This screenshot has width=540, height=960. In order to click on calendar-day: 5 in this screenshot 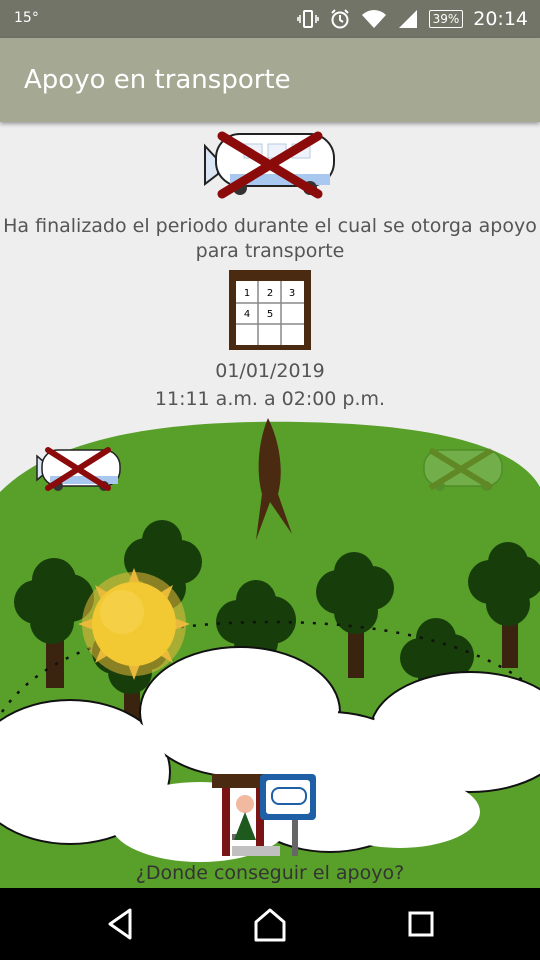, I will do `click(270, 314)`.